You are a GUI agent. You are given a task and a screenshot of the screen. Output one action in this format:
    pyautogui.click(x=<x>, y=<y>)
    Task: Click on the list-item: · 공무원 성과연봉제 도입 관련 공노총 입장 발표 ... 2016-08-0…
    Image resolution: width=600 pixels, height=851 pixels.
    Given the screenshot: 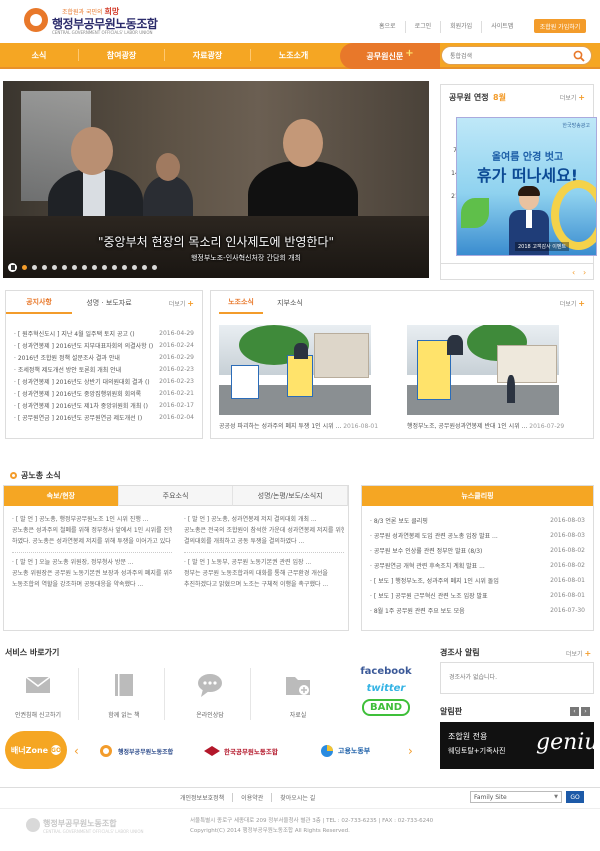 What is the action you would take?
    pyautogui.click(x=477, y=535)
    